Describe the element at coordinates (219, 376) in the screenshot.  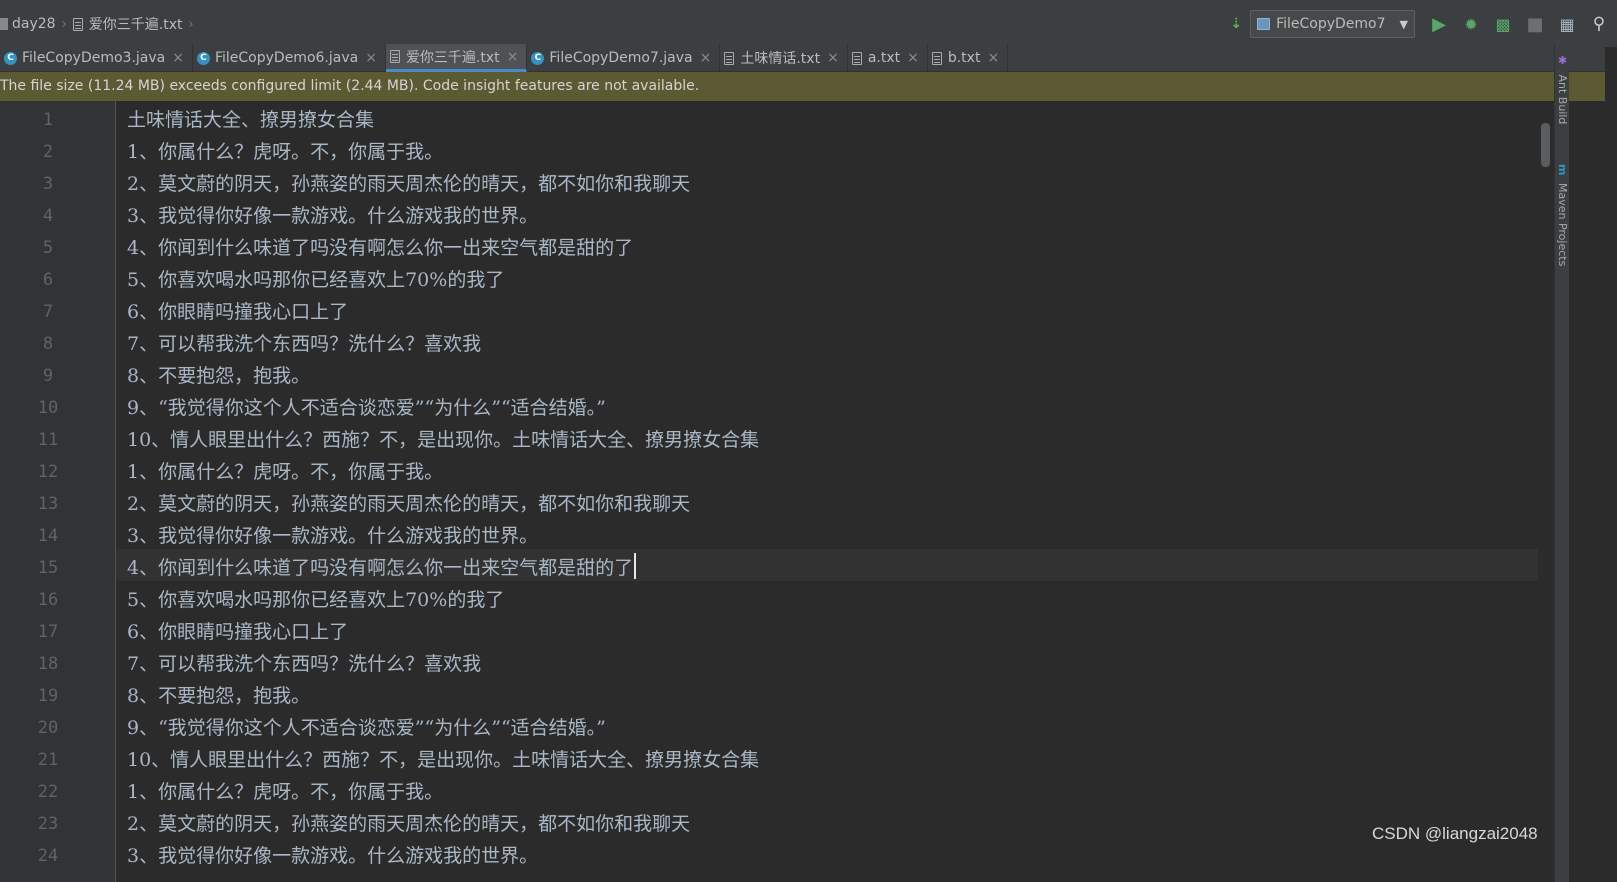
I see `editor-line-text: 8、不要抱怨，抱我。` at that location.